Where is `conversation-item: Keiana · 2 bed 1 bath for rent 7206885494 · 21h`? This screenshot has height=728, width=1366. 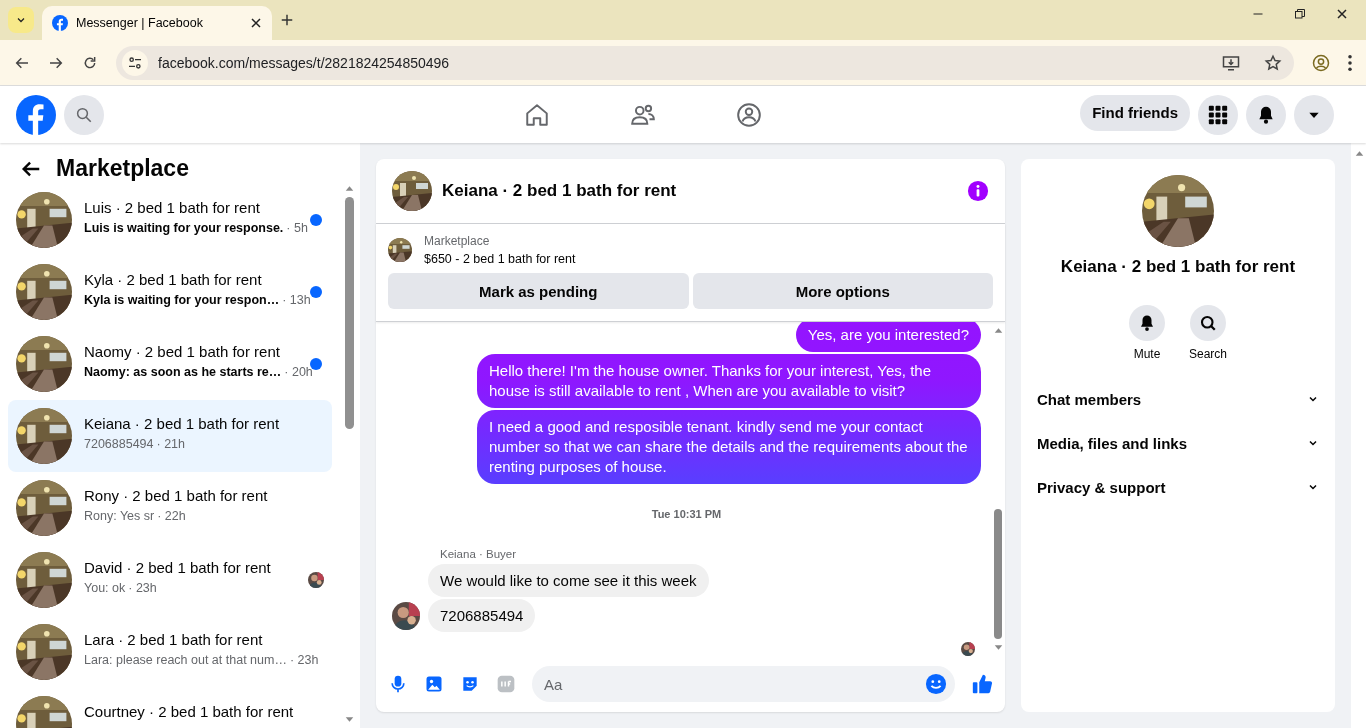 conversation-item: Keiana · 2 bed 1 bath for rent 7206885494 · 21h is located at coordinates (170, 436).